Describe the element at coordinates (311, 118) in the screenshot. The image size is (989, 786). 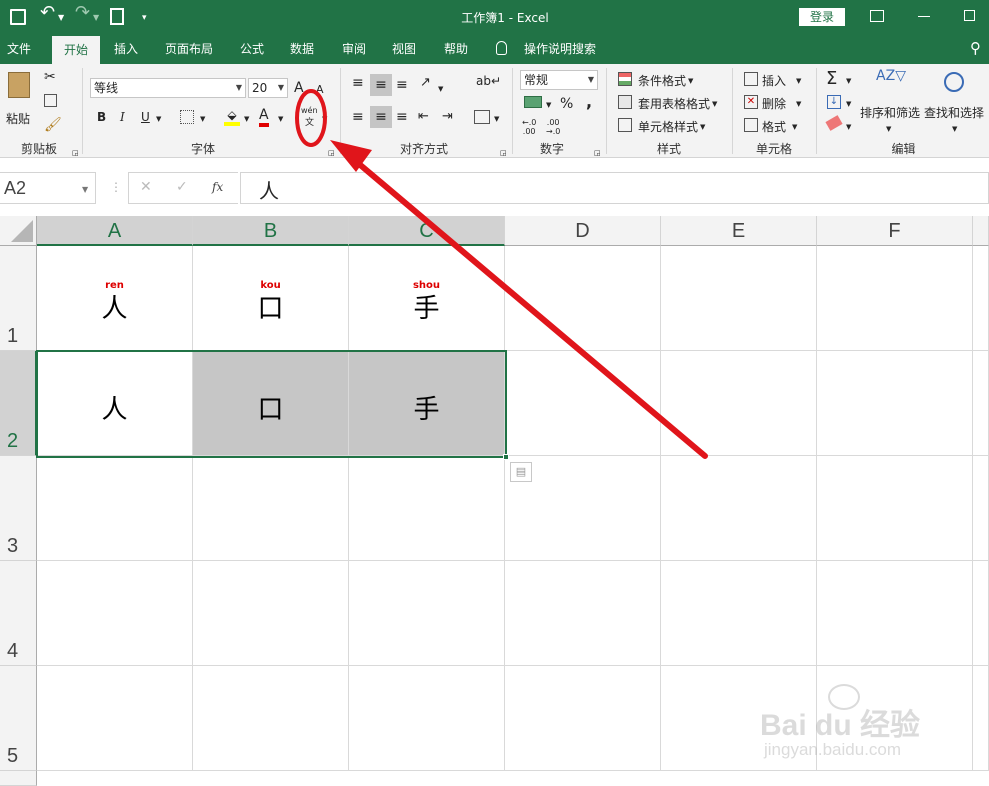
I see `annotation-circle` at that location.